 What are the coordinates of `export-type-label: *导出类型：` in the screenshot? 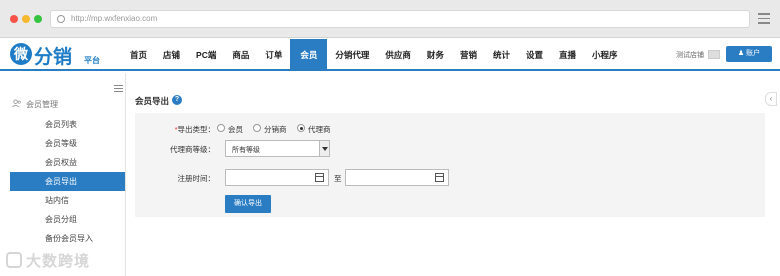 It's located at (194, 129).